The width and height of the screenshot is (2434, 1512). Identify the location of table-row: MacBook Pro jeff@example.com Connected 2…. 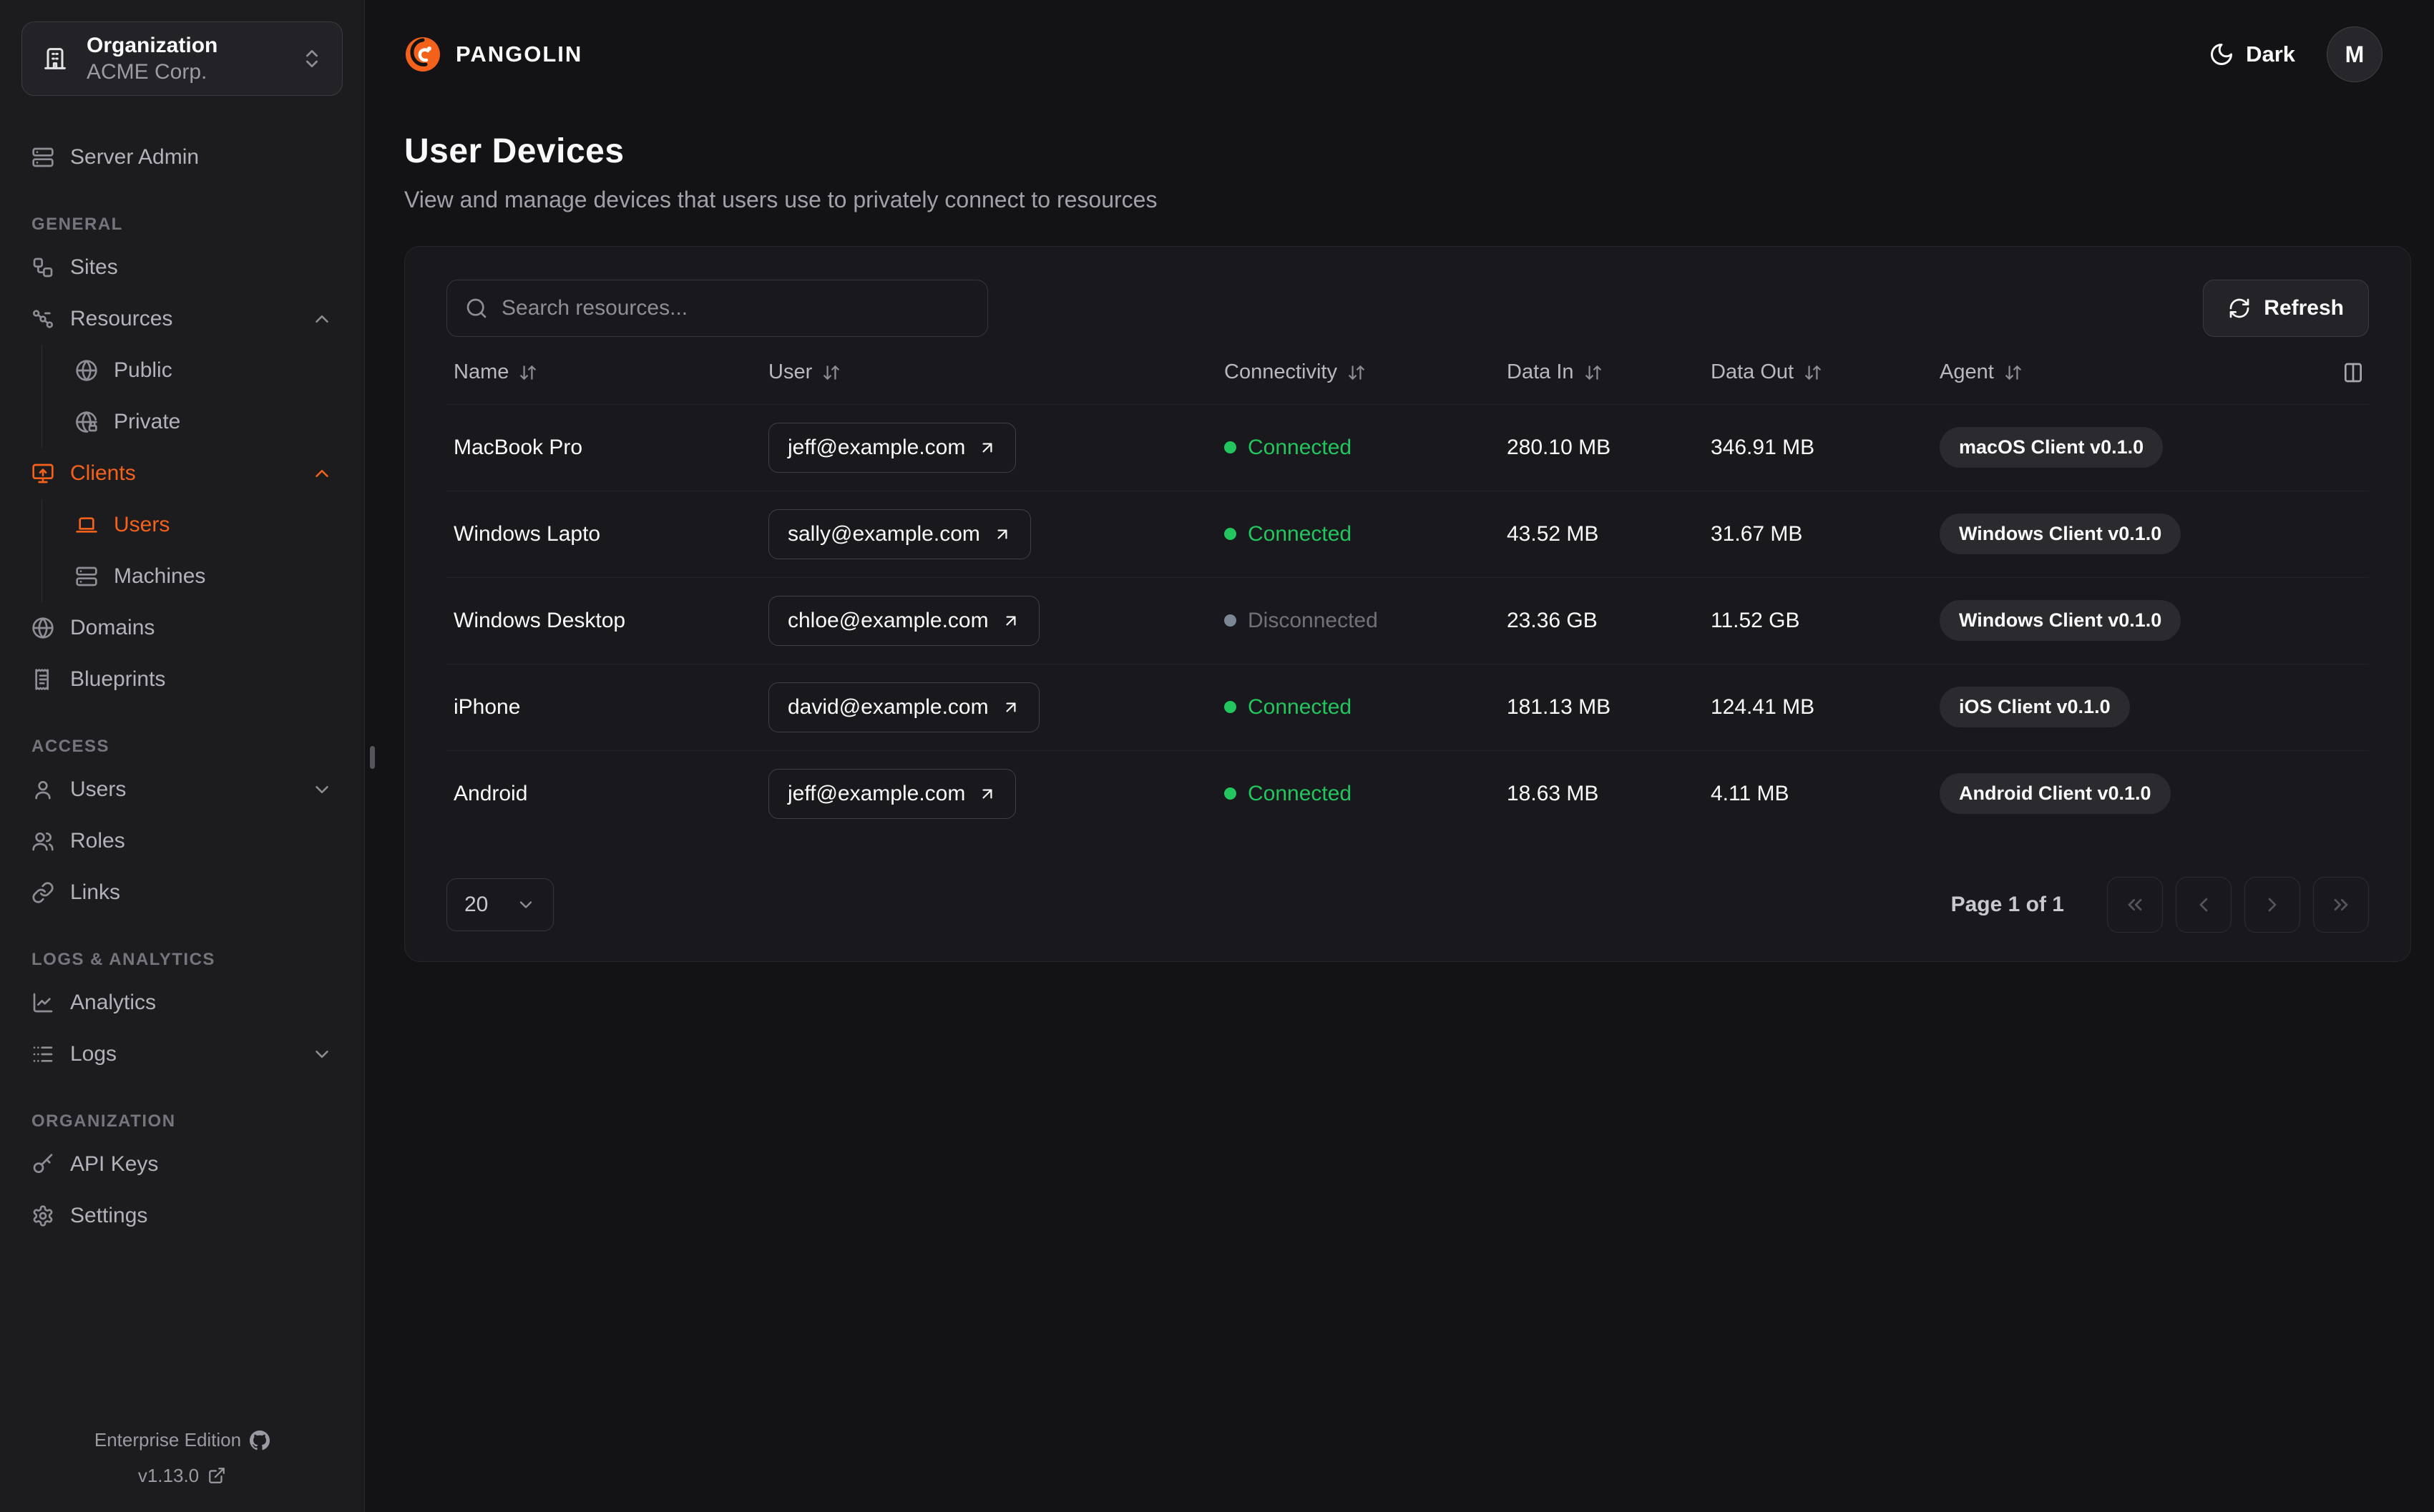
(1407, 447).